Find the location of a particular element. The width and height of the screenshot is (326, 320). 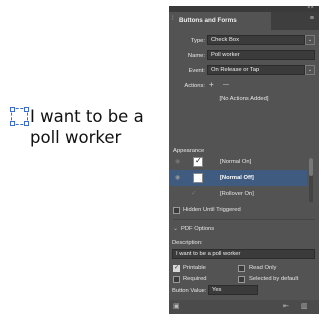

grip-icon: ⁞ is located at coordinates (173, 19).